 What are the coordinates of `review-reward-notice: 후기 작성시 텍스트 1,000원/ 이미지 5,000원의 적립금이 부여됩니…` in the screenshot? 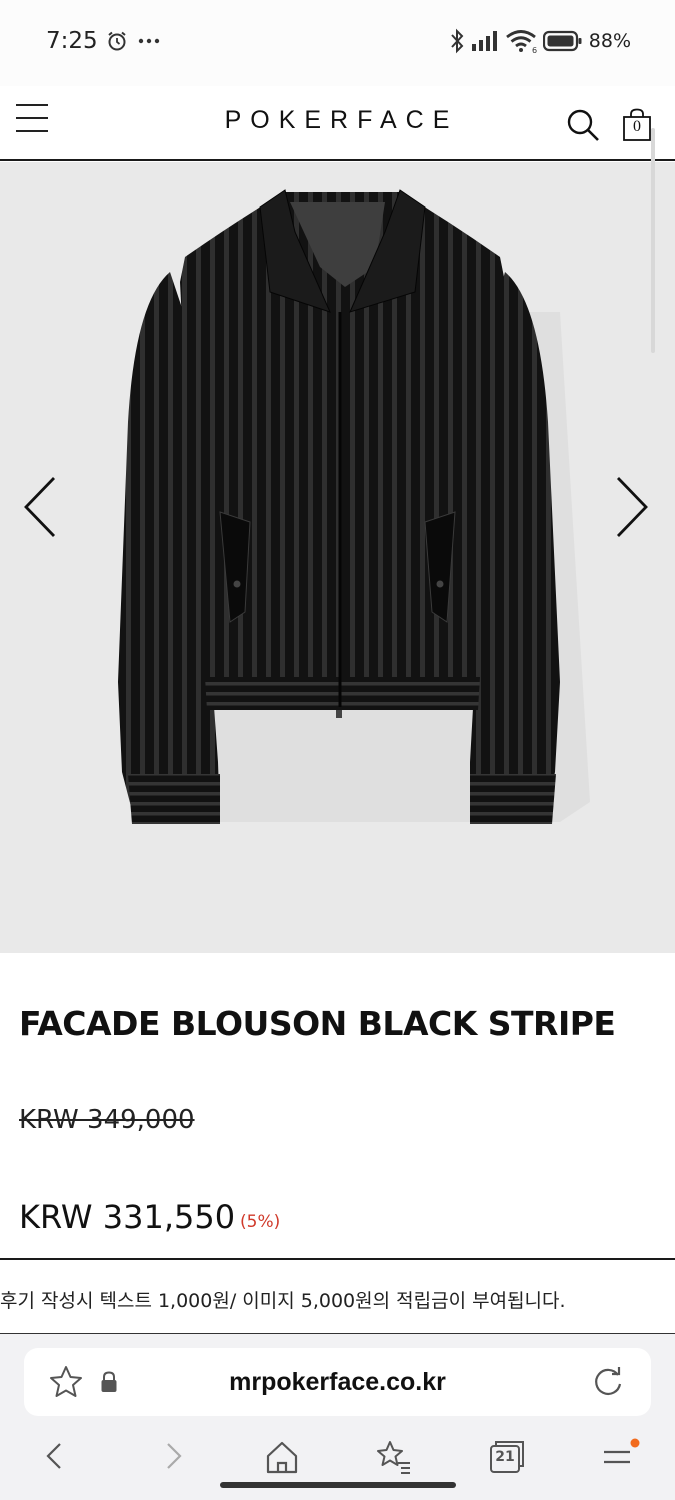 It's located at (283, 1301).